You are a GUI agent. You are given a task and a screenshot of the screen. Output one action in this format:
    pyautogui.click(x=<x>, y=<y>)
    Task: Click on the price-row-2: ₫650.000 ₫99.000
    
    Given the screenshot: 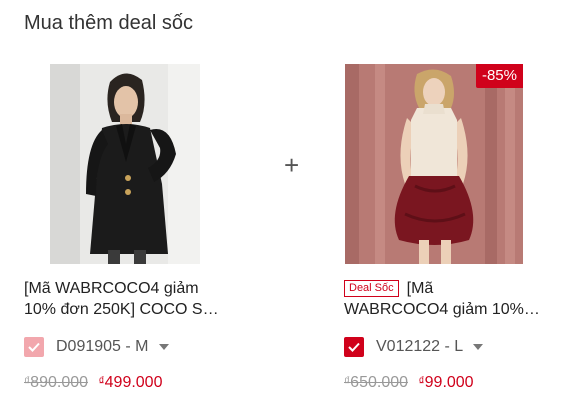 What is the action you would take?
    pyautogui.click(x=444, y=383)
    